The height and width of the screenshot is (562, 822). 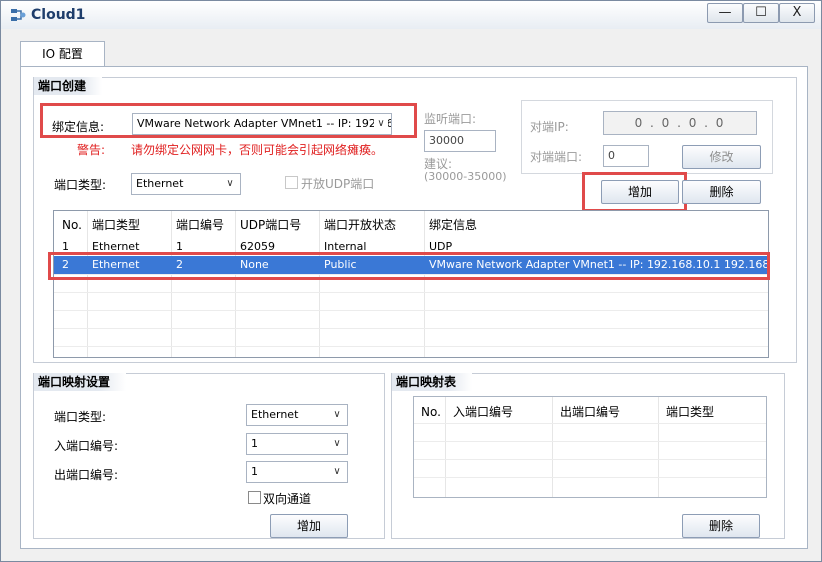 What do you see at coordinates (360, 225) in the screenshot?
I see `col-header-open-status: 端口开放状态` at bounding box center [360, 225].